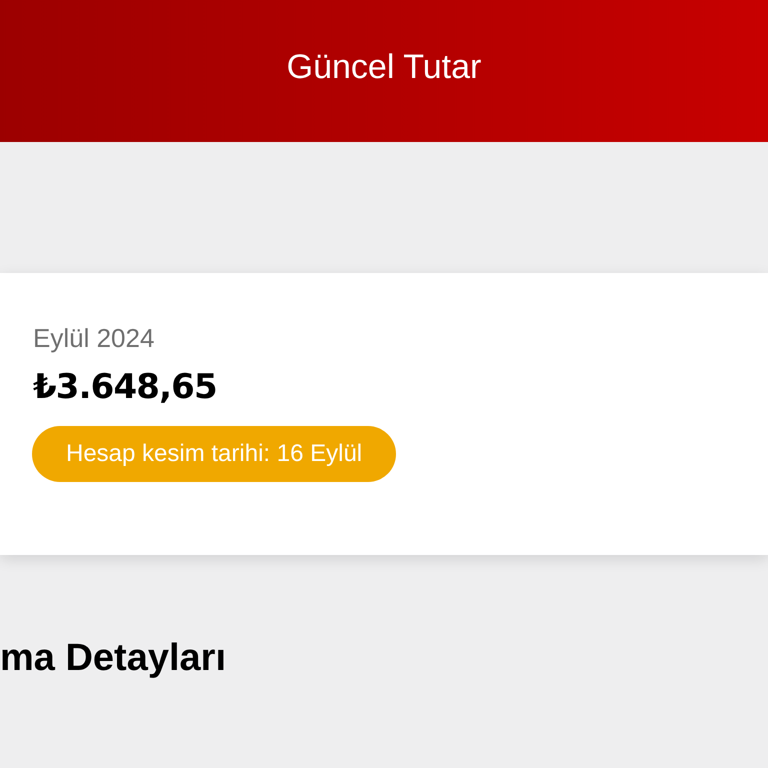  I want to click on section-heading: ma Detayları, so click(114, 658).